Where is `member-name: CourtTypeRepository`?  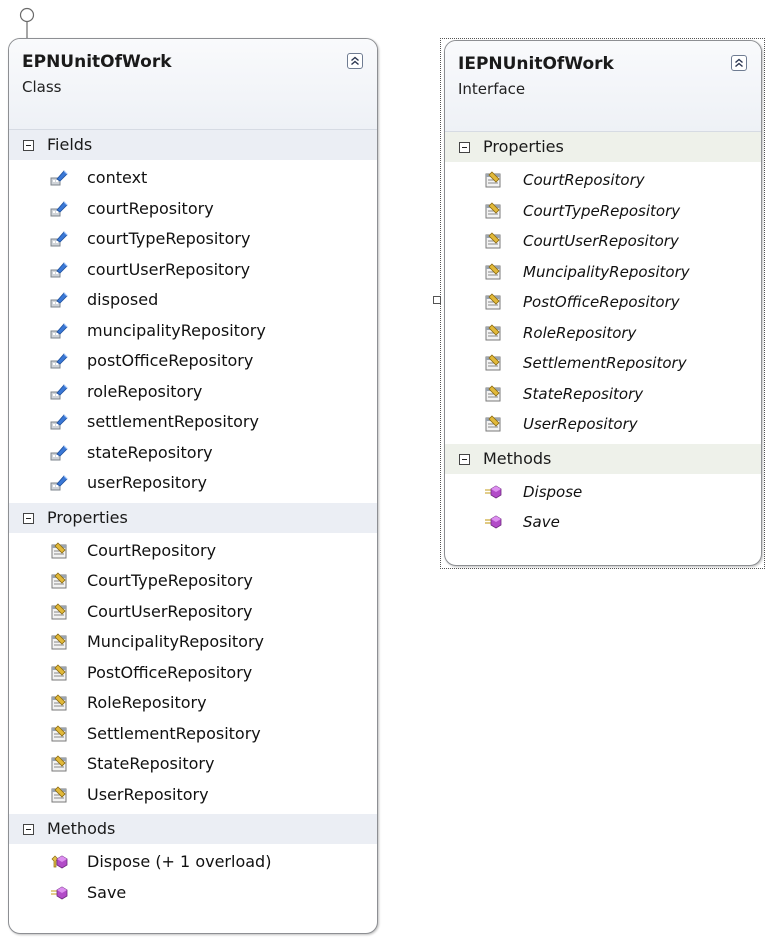
member-name: CourtTypeRepository is located at coordinates (170, 580).